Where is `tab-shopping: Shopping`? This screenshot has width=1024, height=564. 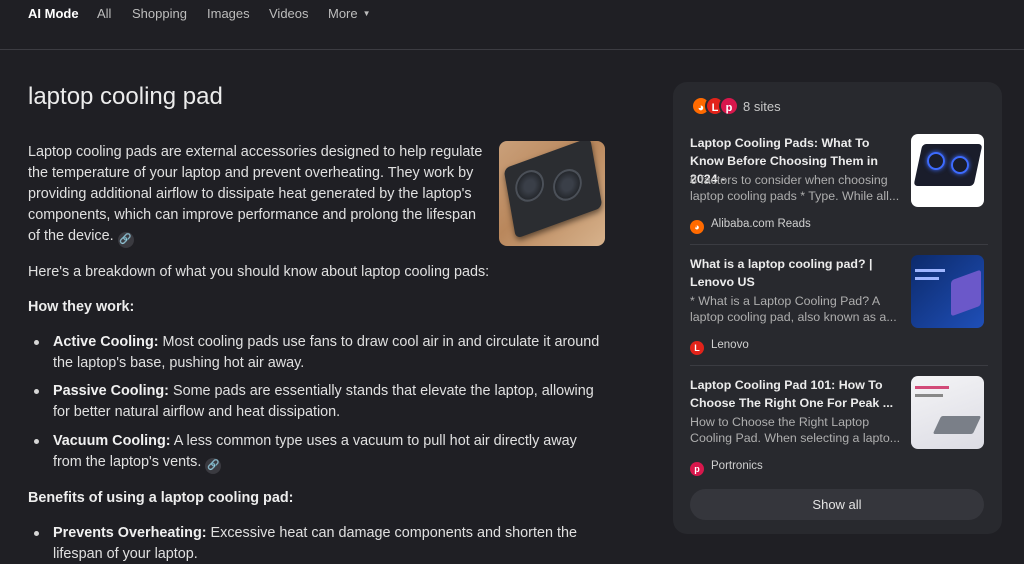
tab-shopping: Shopping is located at coordinates (159, 13).